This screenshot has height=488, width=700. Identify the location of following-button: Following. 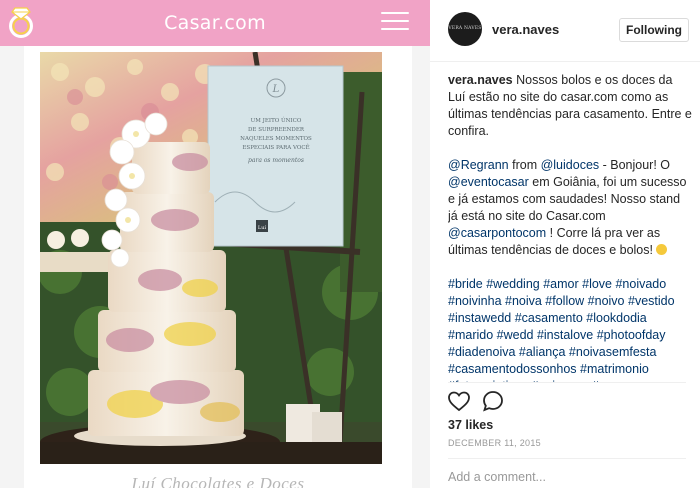
(654, 30).